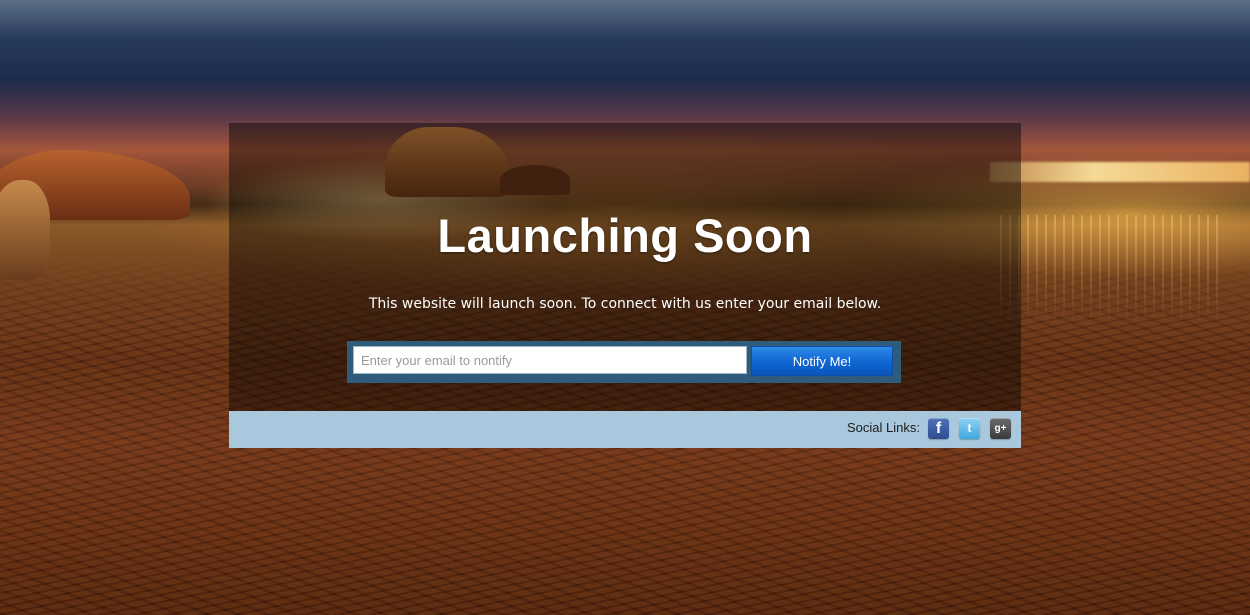 The width and height of the screenshot is (1250, 615). What do you see at coordinates (1120, 172) in the screenshot?
I see `town-lights` at bounding box center [1120, 172].